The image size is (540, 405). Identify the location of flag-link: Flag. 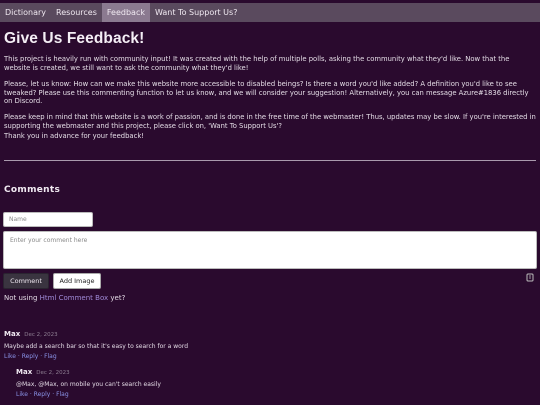
(62, 394).